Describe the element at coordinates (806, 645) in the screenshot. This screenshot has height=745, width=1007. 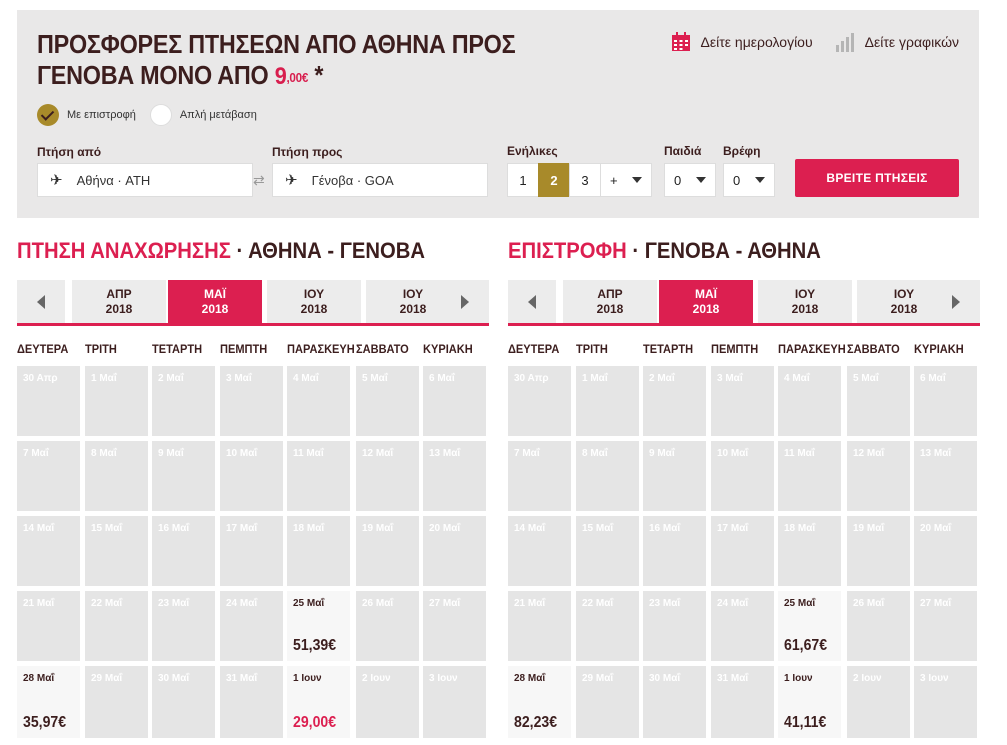
I see `day-price: 61,67€` at that location.